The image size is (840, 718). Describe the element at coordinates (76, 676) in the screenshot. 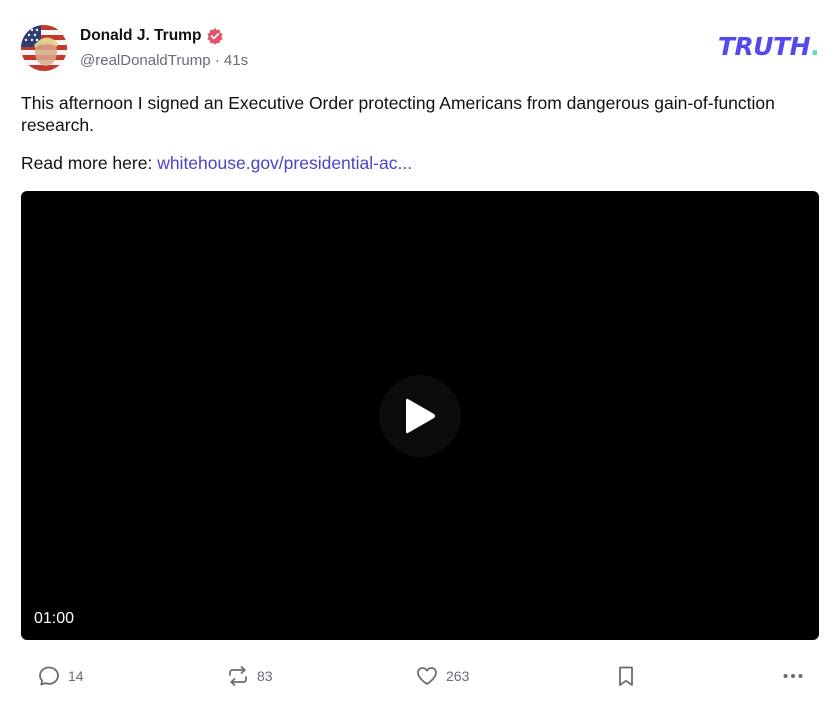

I see `reply-count: 14` at that location.